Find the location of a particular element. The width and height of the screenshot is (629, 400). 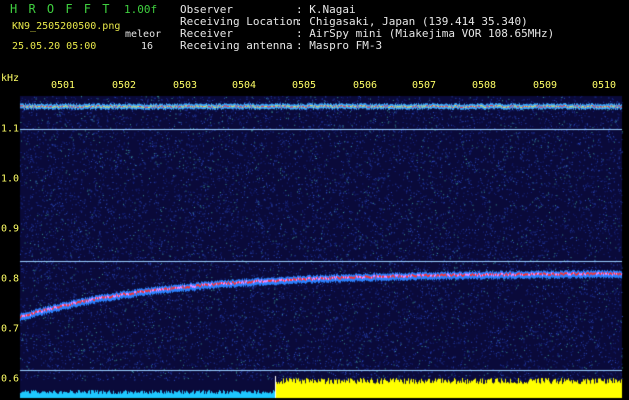

frequency-unit-label: kHz is located at coordinates (10, 78).